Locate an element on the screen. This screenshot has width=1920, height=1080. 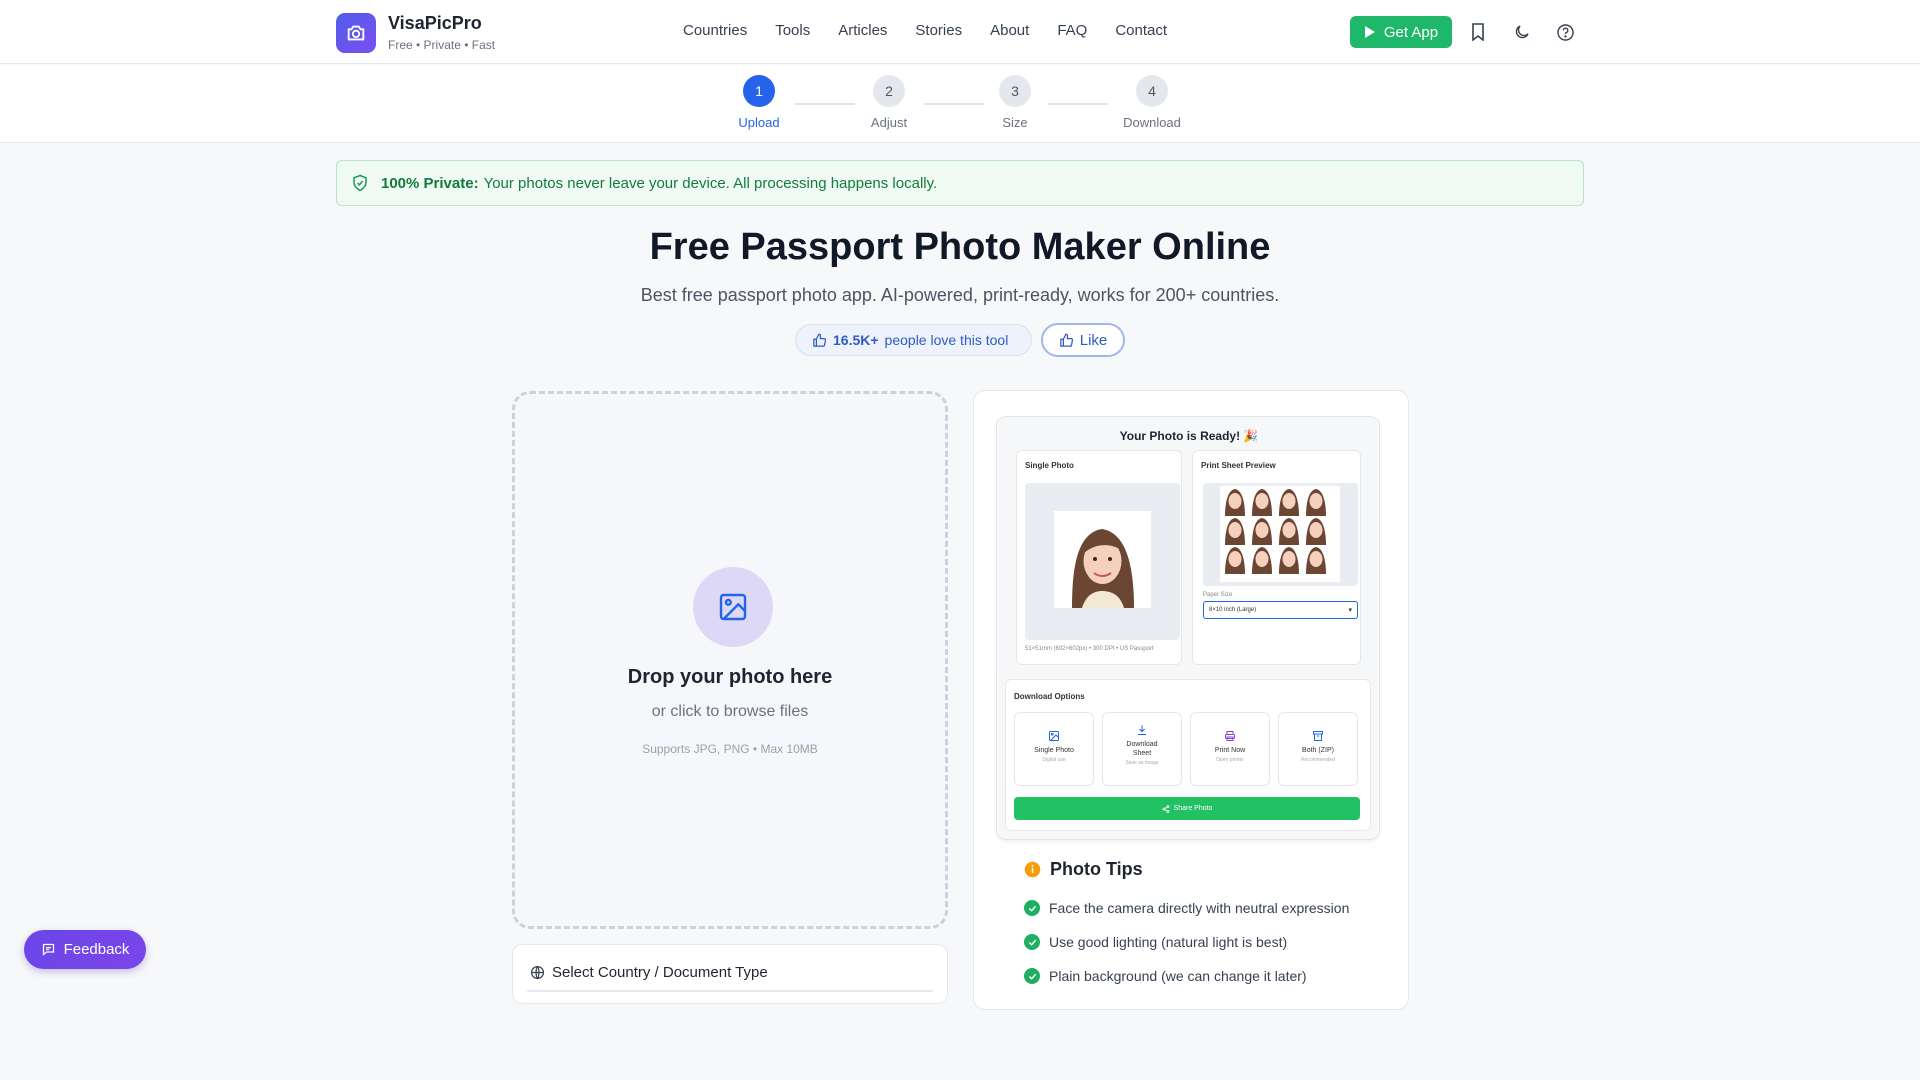
like-button: Like is located at coordinates (1083, 340).